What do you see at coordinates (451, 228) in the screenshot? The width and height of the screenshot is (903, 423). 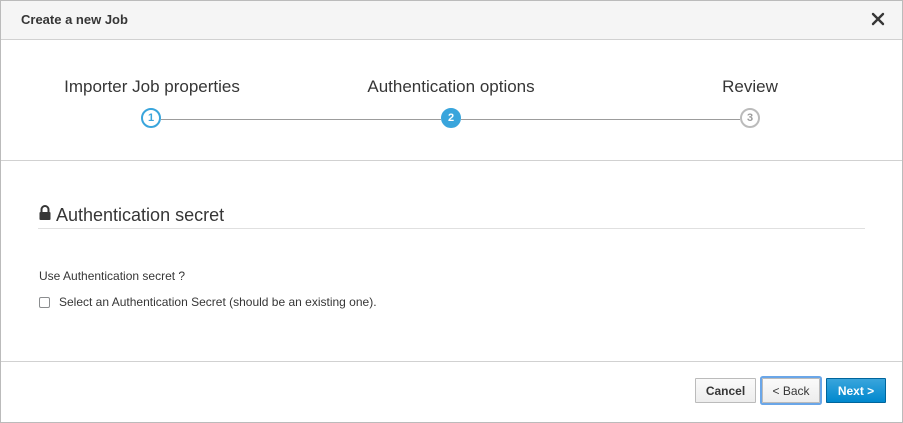 I see `section-divider` at bounding box center [451, 228].